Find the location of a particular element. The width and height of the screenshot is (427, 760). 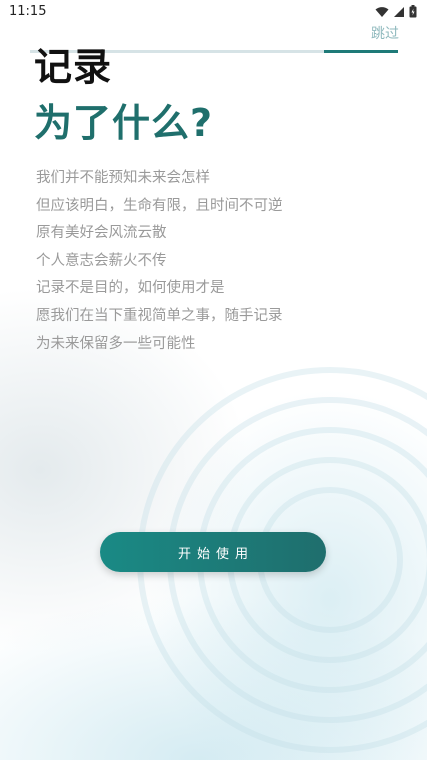

body-line: 我们并不能预知未来会怎样 is located at coordinates (123, 178).